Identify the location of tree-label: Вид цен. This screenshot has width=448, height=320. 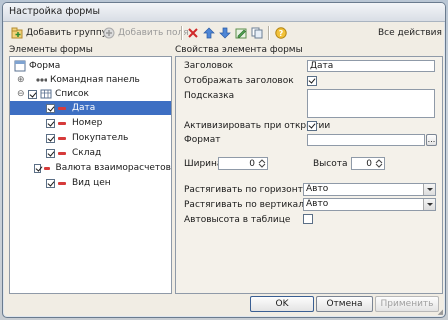
(91, 183).